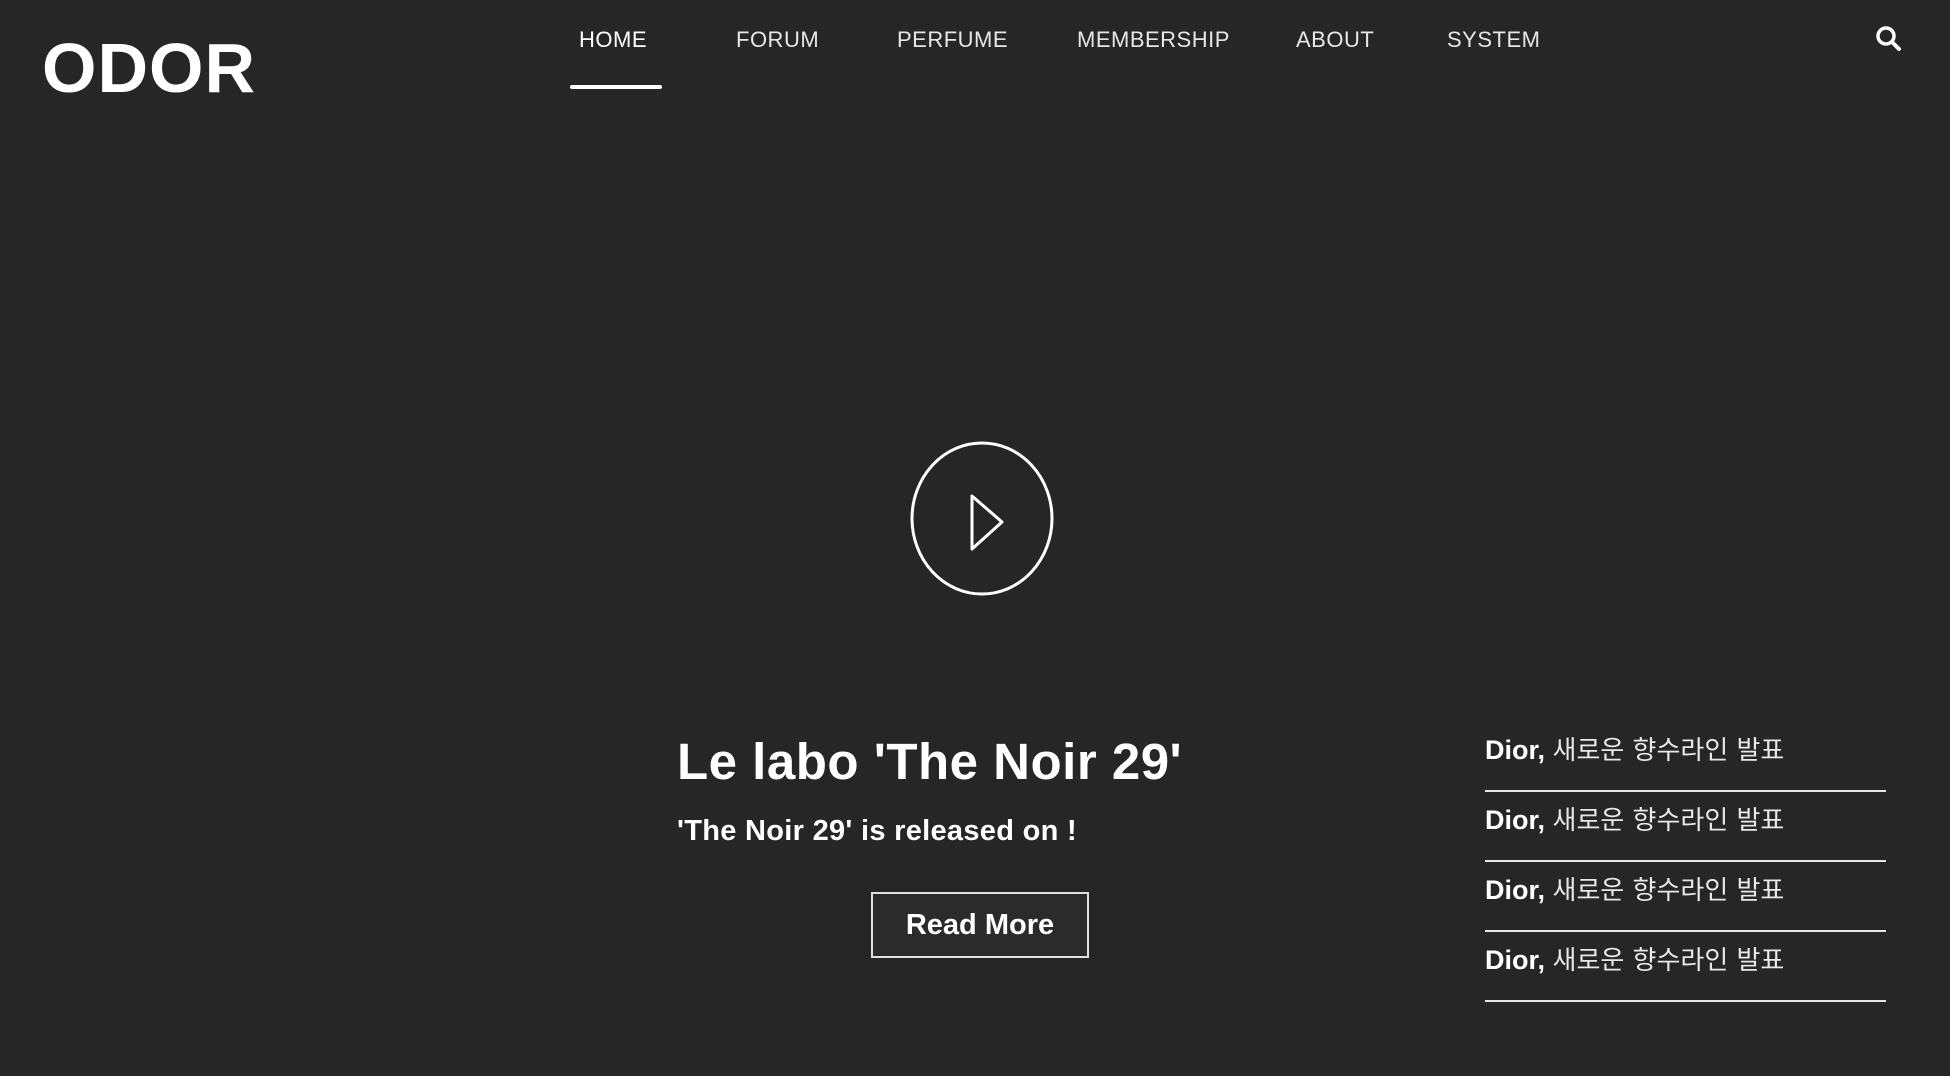 The image size is (1950, 1076). I want to click on play-video-button, so click(982, 518).